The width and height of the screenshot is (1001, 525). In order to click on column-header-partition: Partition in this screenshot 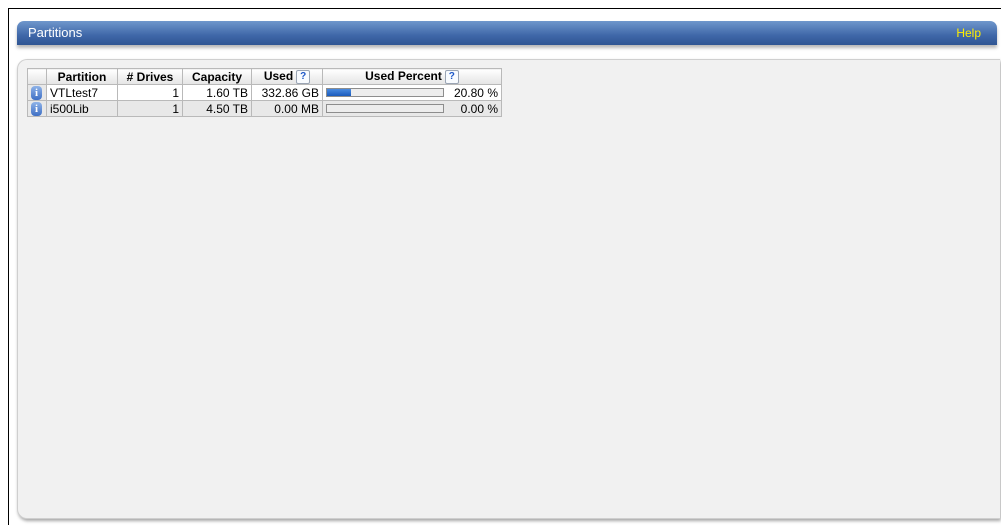, I will do `click(82, 76)`.